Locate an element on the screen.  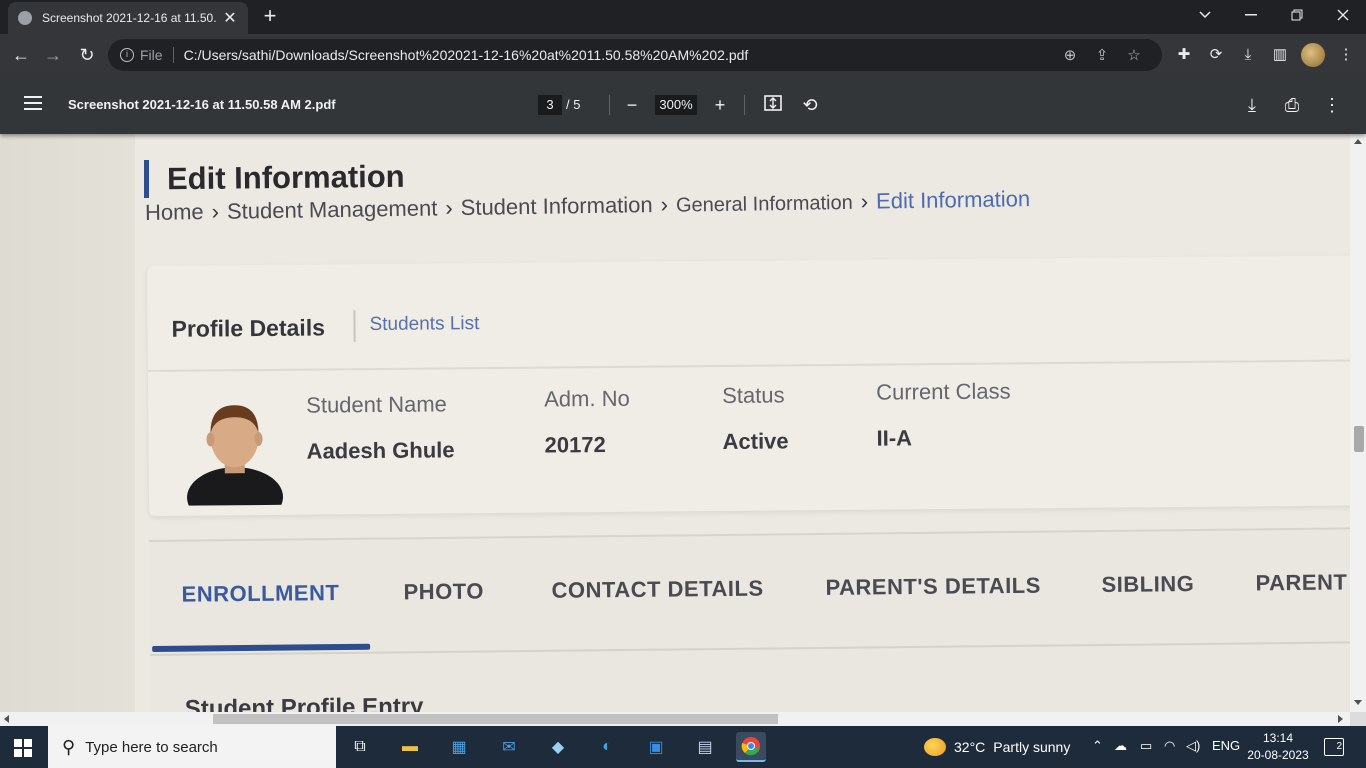
status-label: Status is located at coordinates (753, 395).